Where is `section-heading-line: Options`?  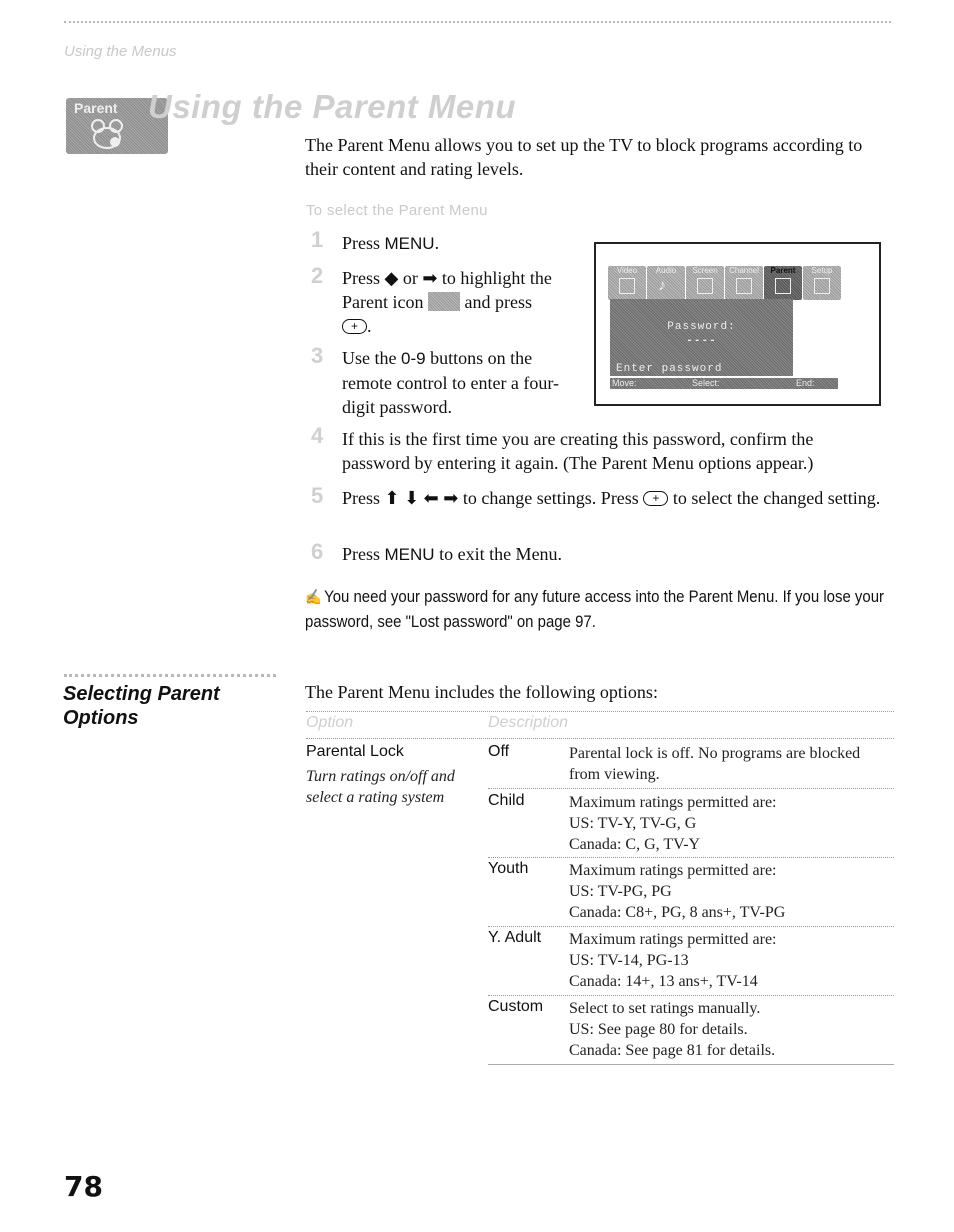
section-heading-line: Options is located at coordinates (101, 718).